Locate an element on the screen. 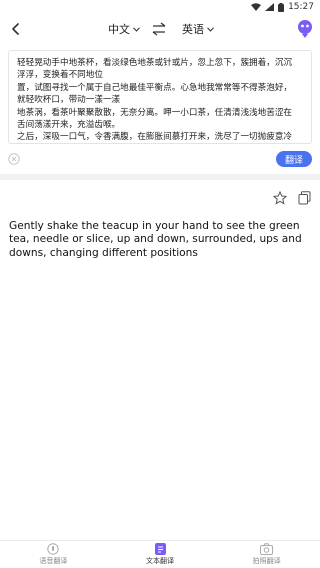  clear-icon is located at coordinates (14, 159).